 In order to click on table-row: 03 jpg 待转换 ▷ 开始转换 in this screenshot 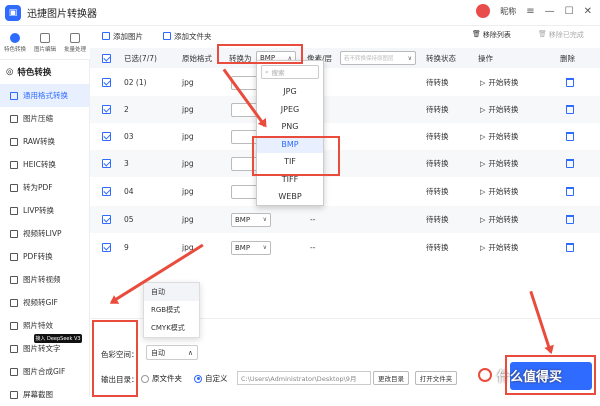, I will do `click(345, 136)`.